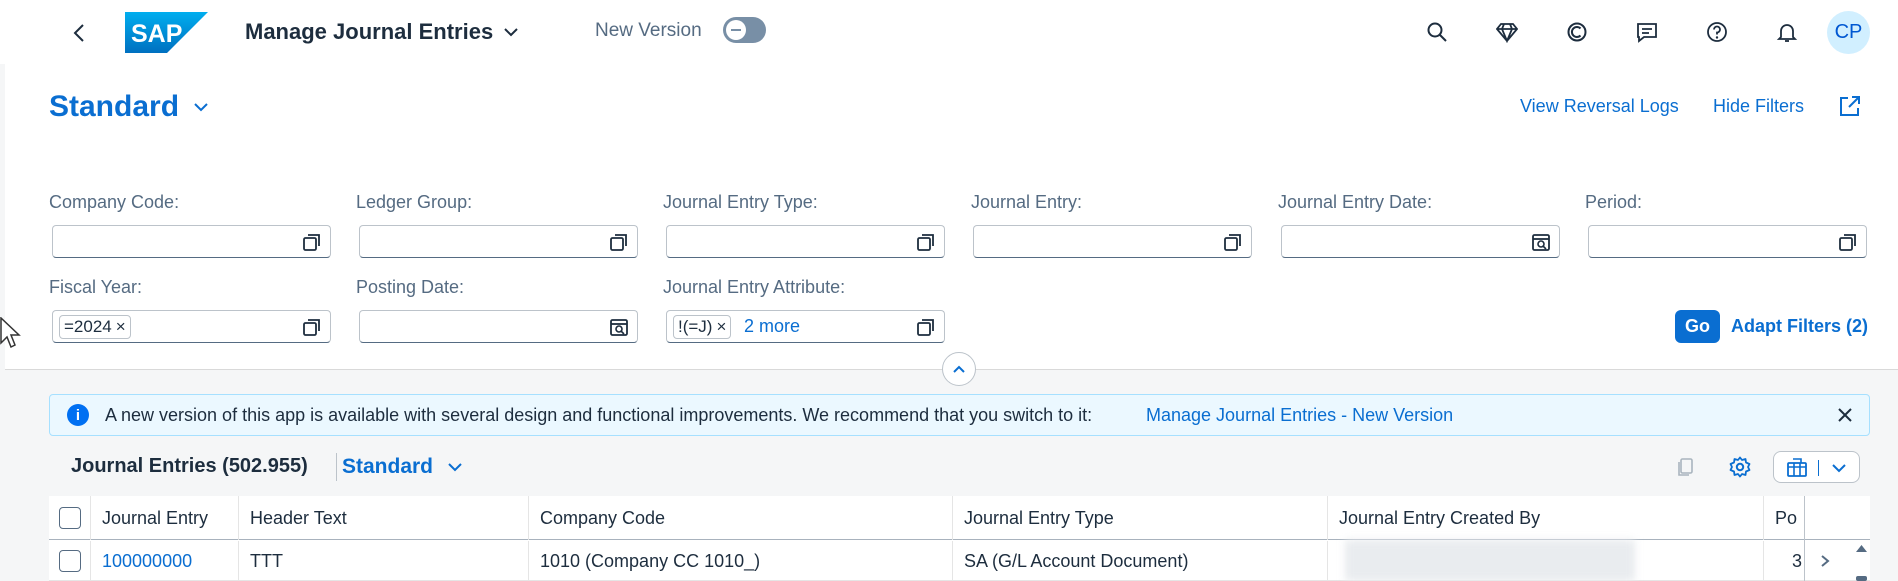  Describe the element at coordinates (1697, 326) in the screenshot. I see `go-button: Go` at that location.